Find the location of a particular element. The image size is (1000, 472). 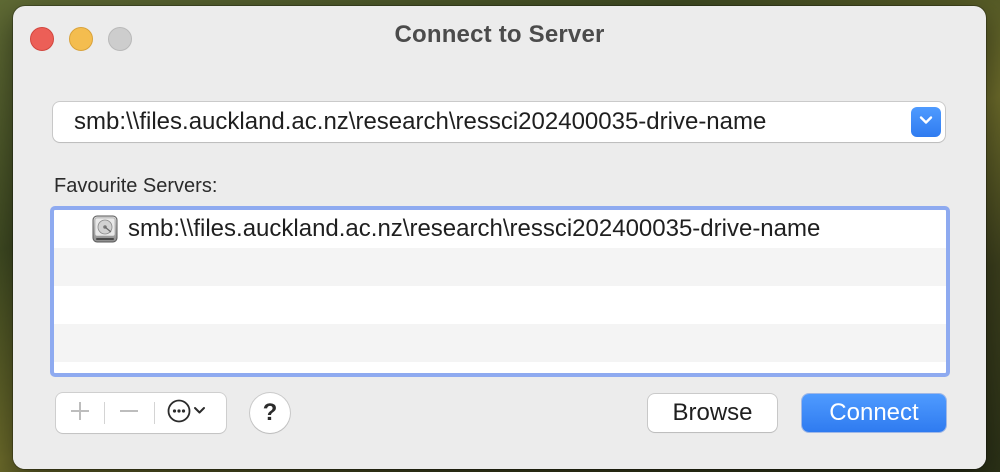

server-address-dropdown-button is located at coordinates (926, 122).